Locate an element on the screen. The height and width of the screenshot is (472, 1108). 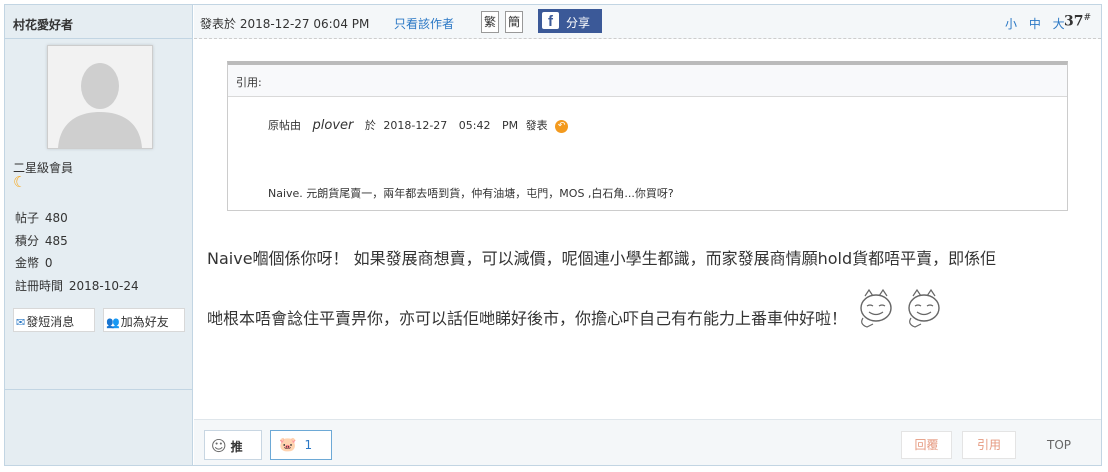
envelope-icon: ✉ is located at coordinates (21, 322).